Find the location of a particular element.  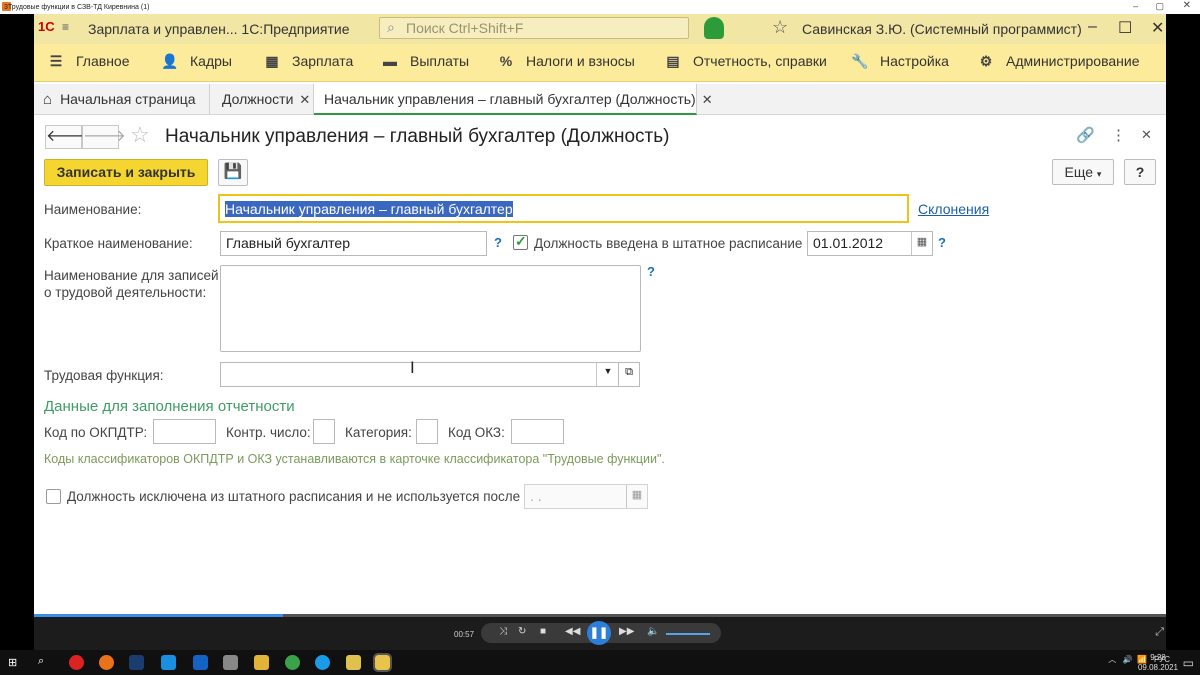

pause-button: ❚❚ is located at coordinates (599, 633).